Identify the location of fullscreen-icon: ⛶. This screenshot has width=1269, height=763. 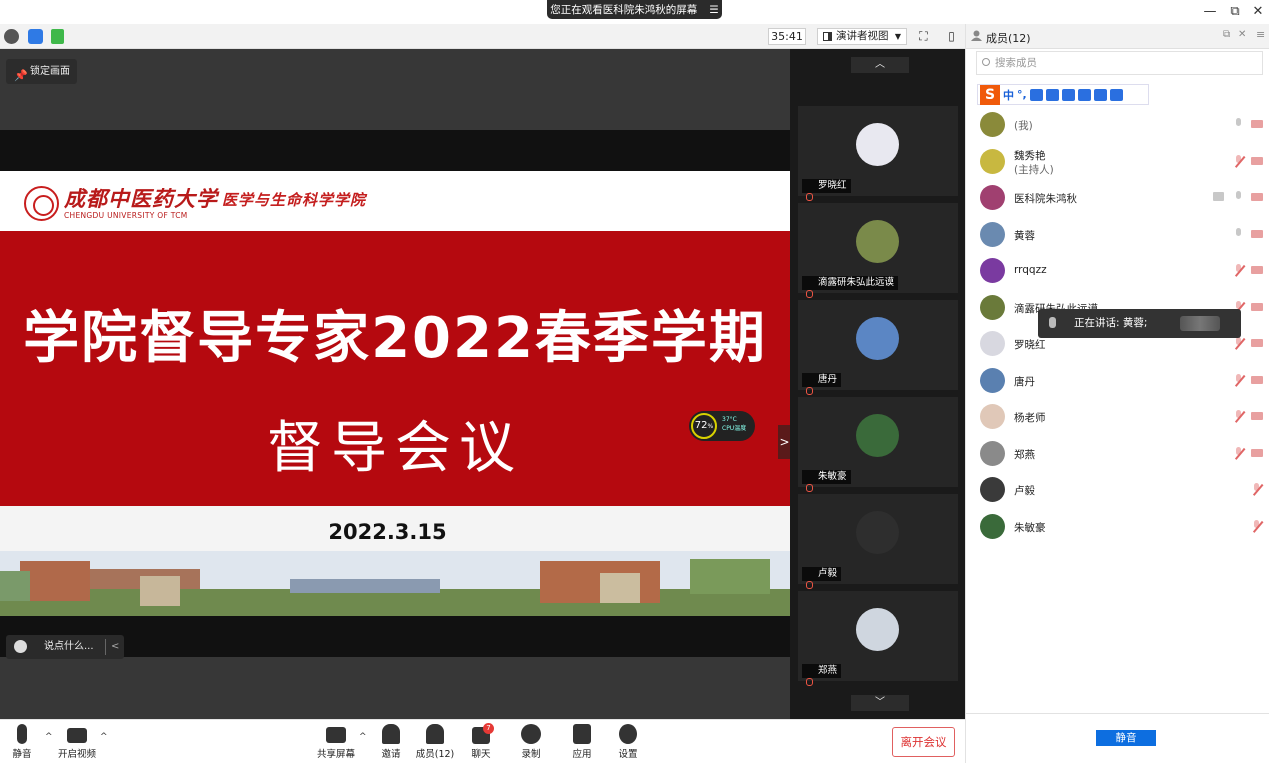
(923, 36).